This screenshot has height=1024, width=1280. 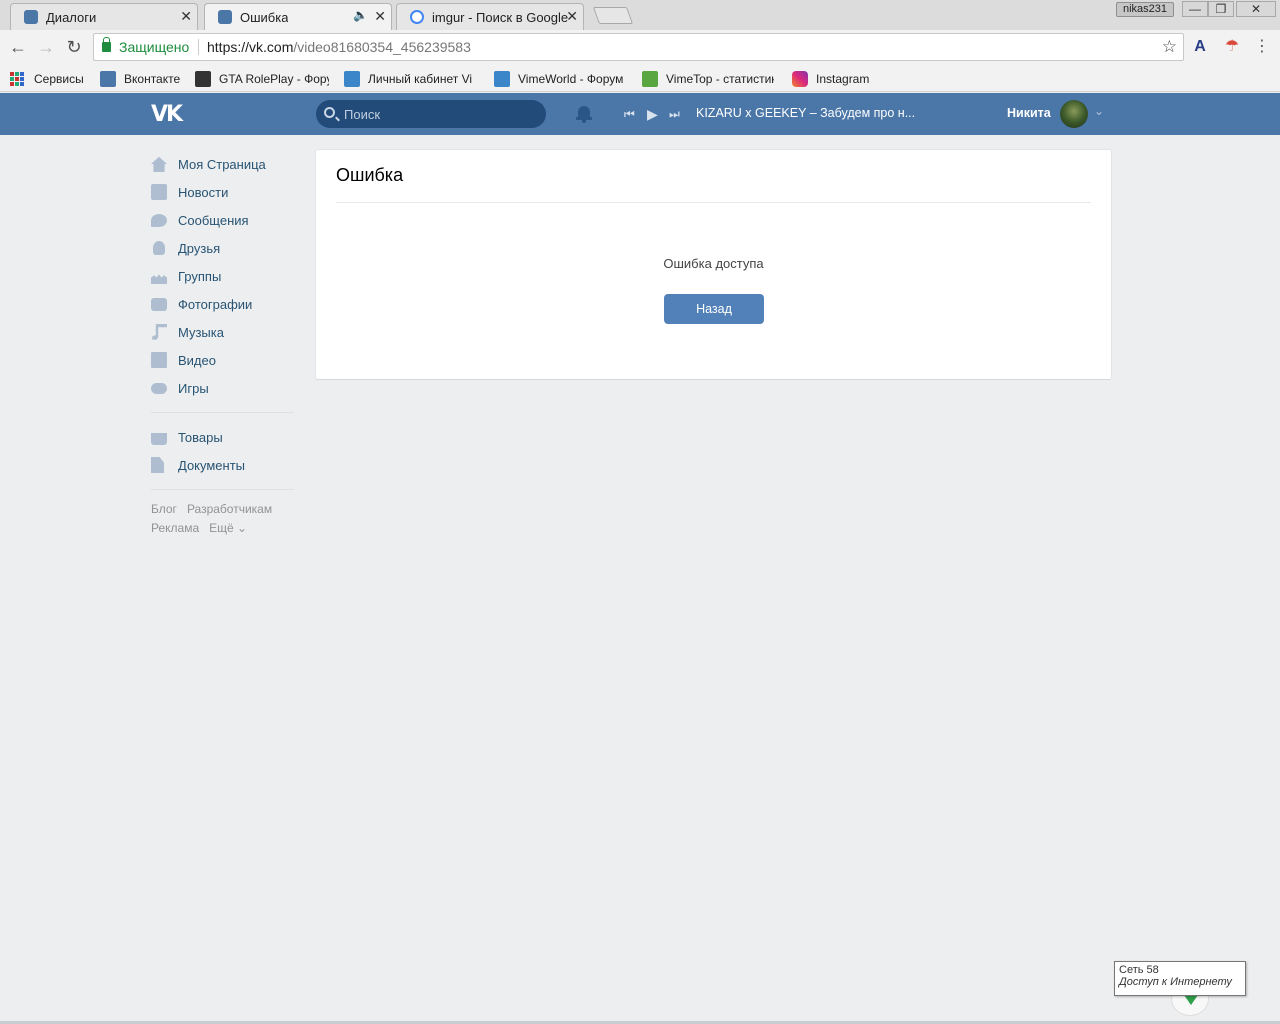 I want to click on user-name: Никита, so click(x=1029, y=113).